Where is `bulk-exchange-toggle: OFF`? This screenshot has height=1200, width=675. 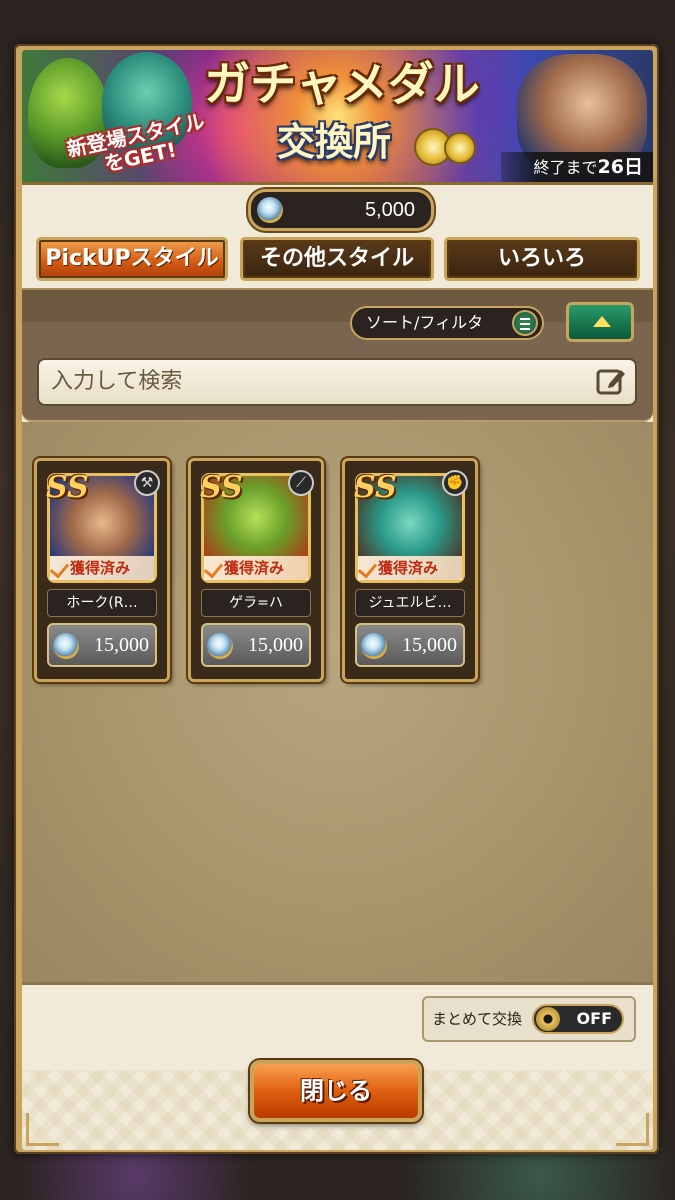
bulk-exchange-toggle: OFF is located at coordinates (578, 1019).